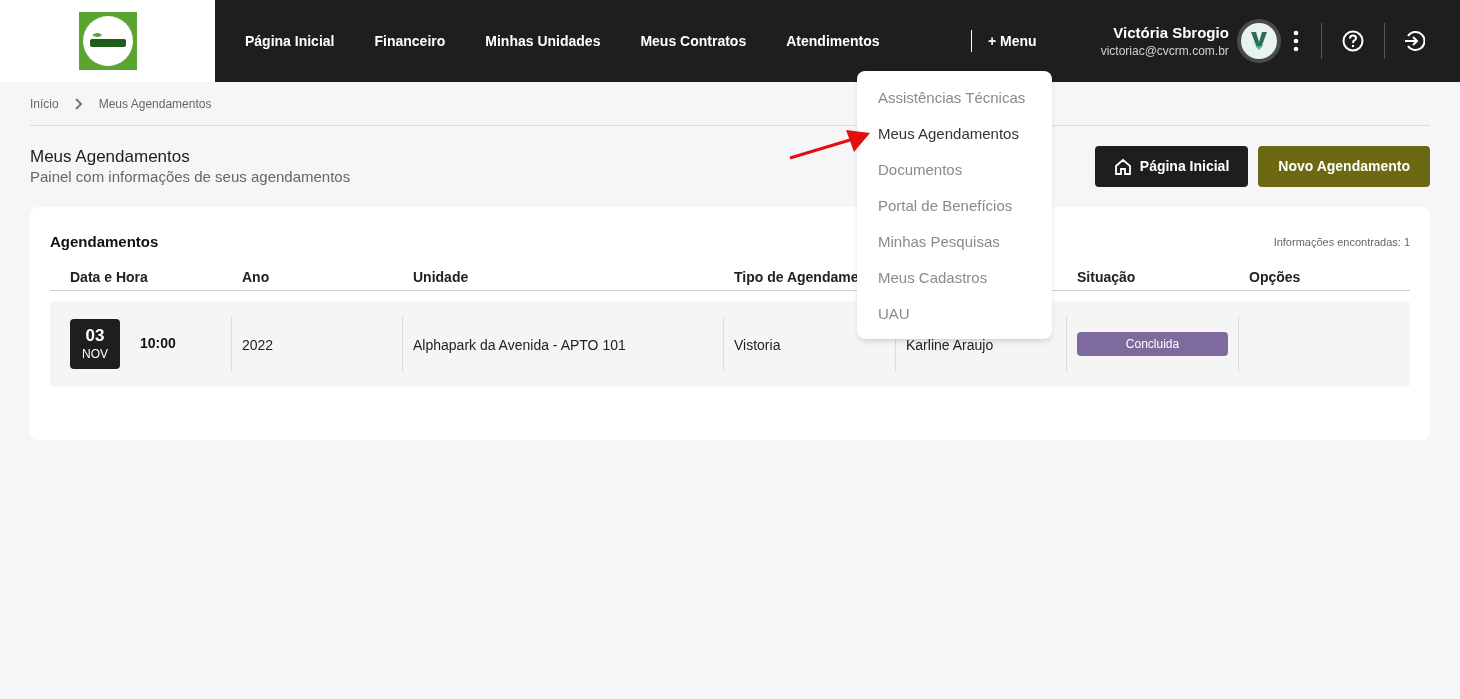  What do you see at coordinates (1413, 41) in the screenshot?
I see `logout-icon` at bounding box center [1413, 41].